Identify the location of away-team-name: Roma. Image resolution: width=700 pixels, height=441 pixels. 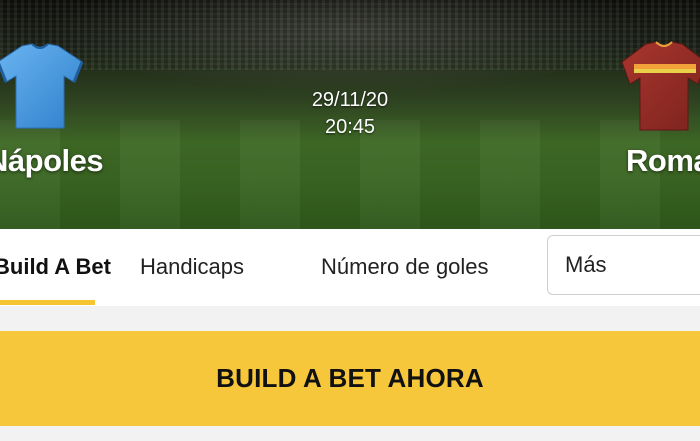
(663, 160).